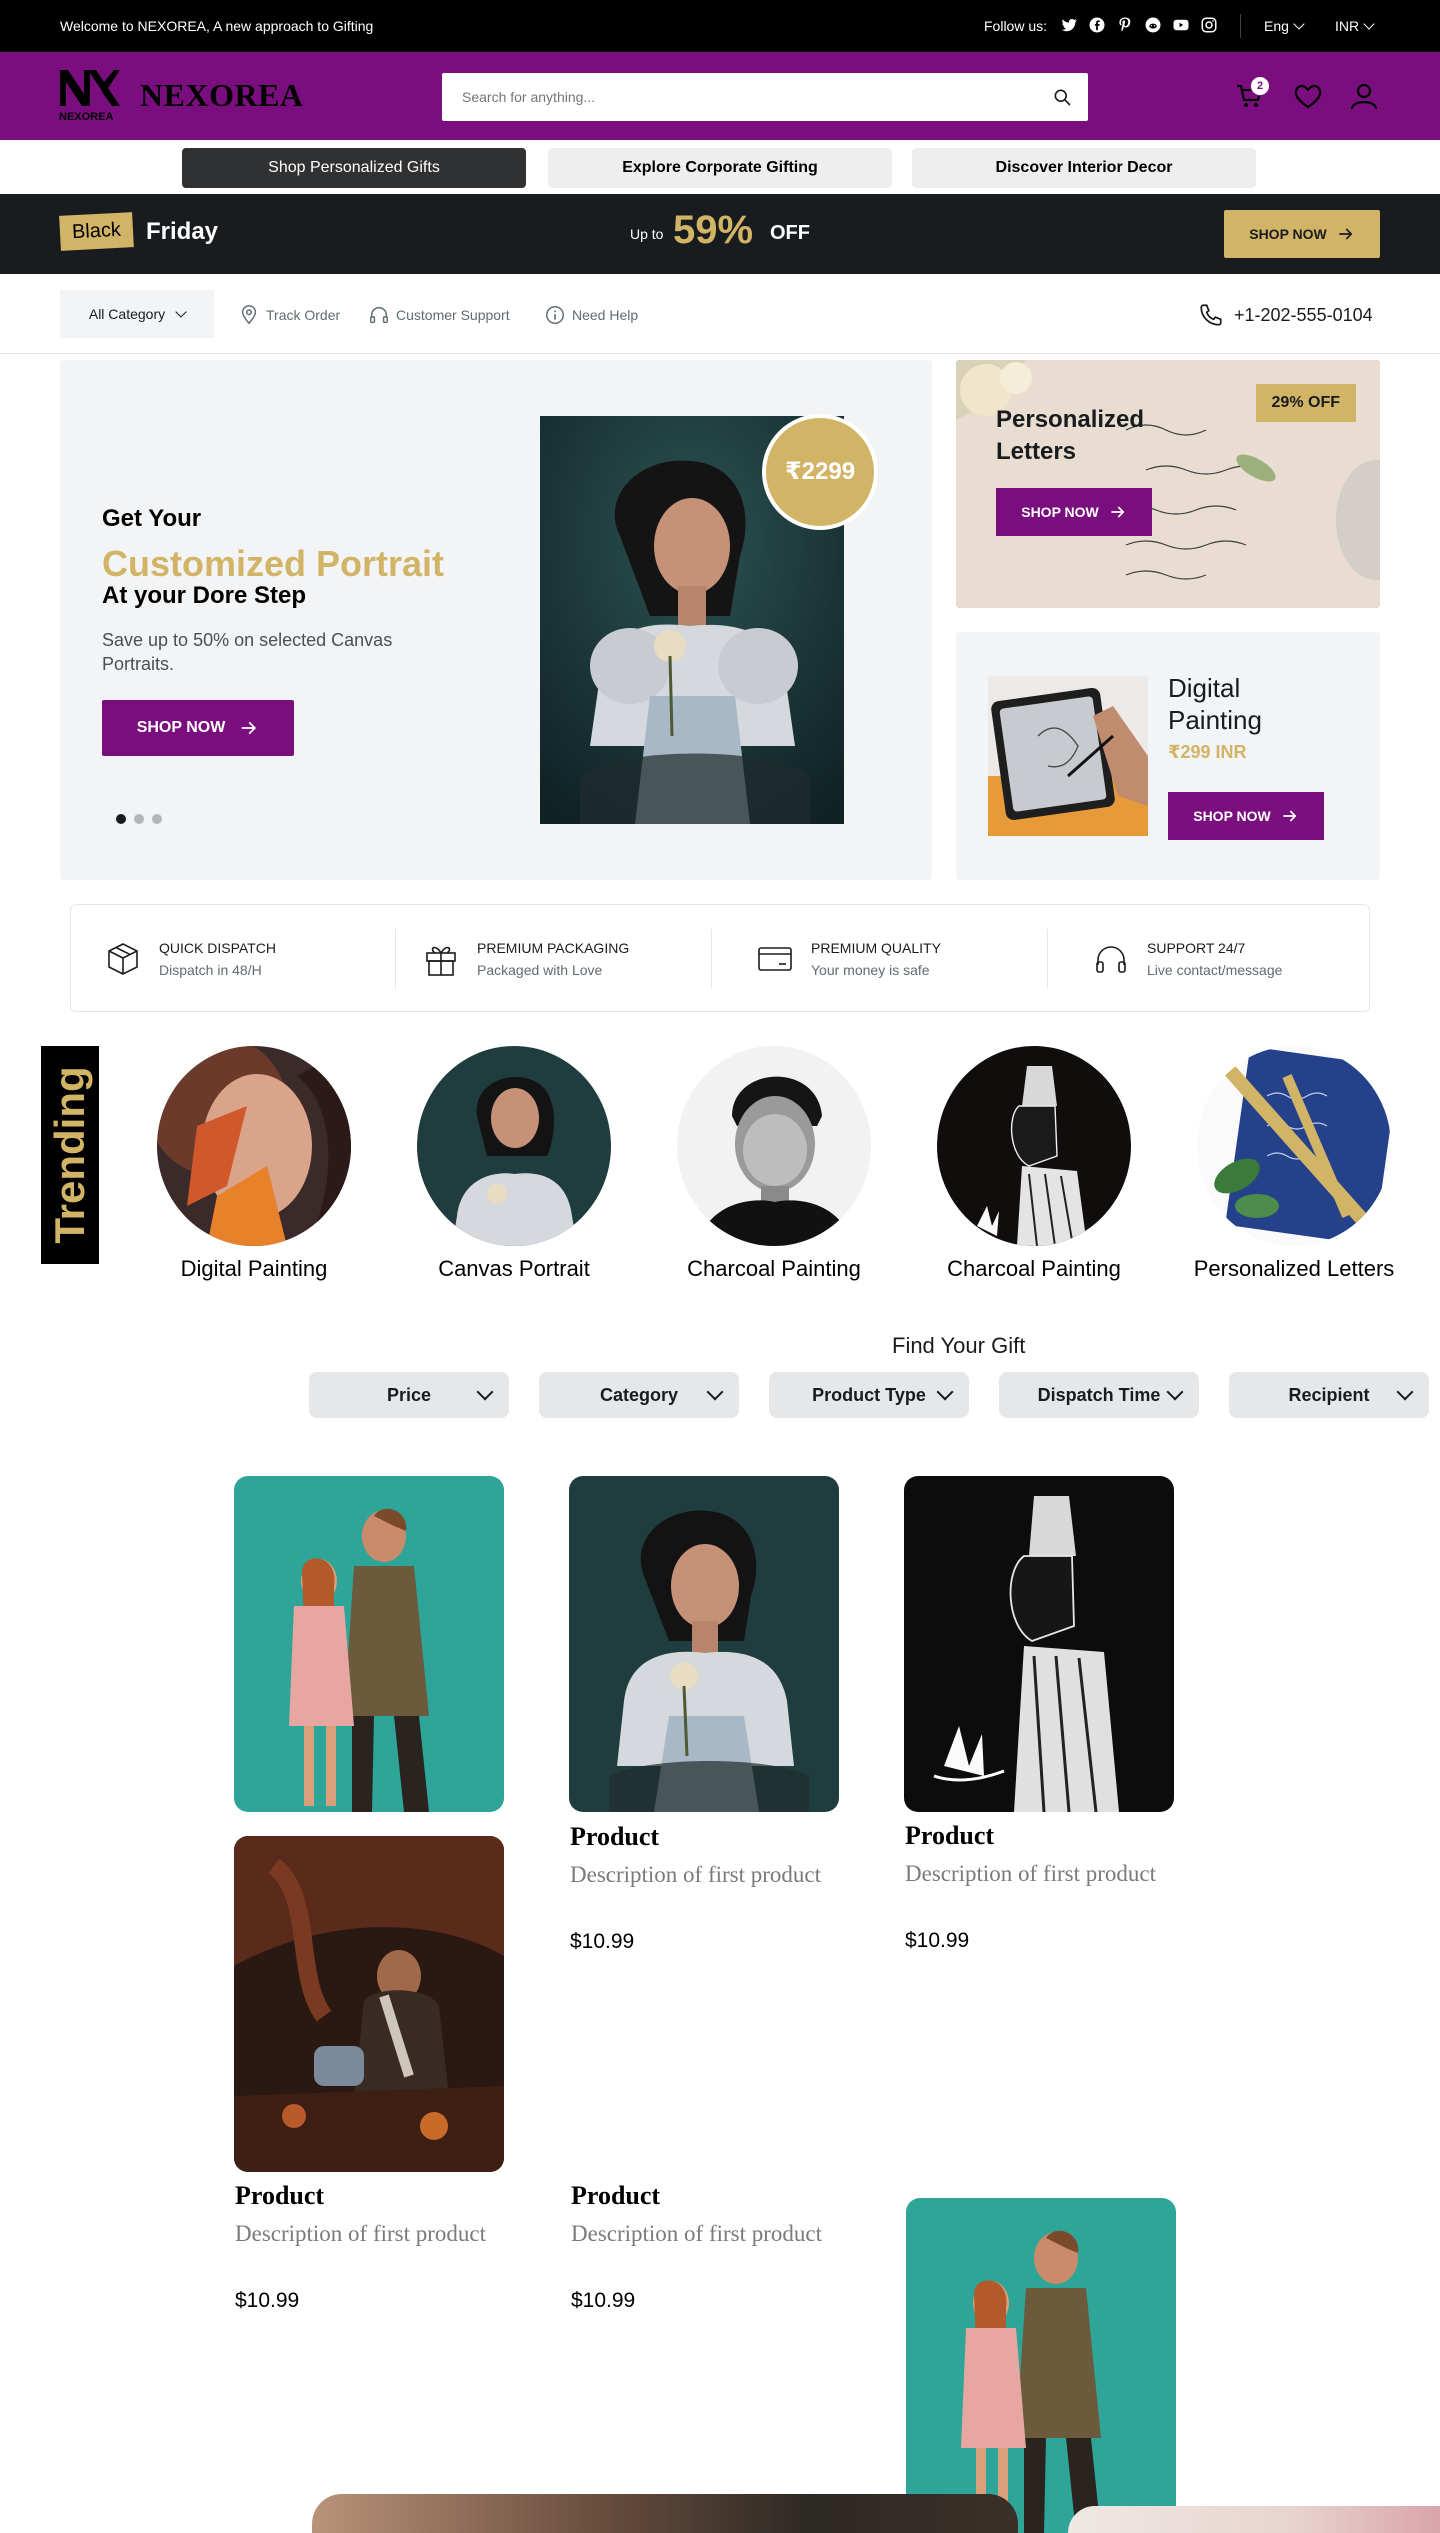 The image size is (1440, 2533). Describe the element at coordinates (354, 168) in the screenshot. I see `tab-personalized-gifts: Shop Personalized Gifts` at that location.